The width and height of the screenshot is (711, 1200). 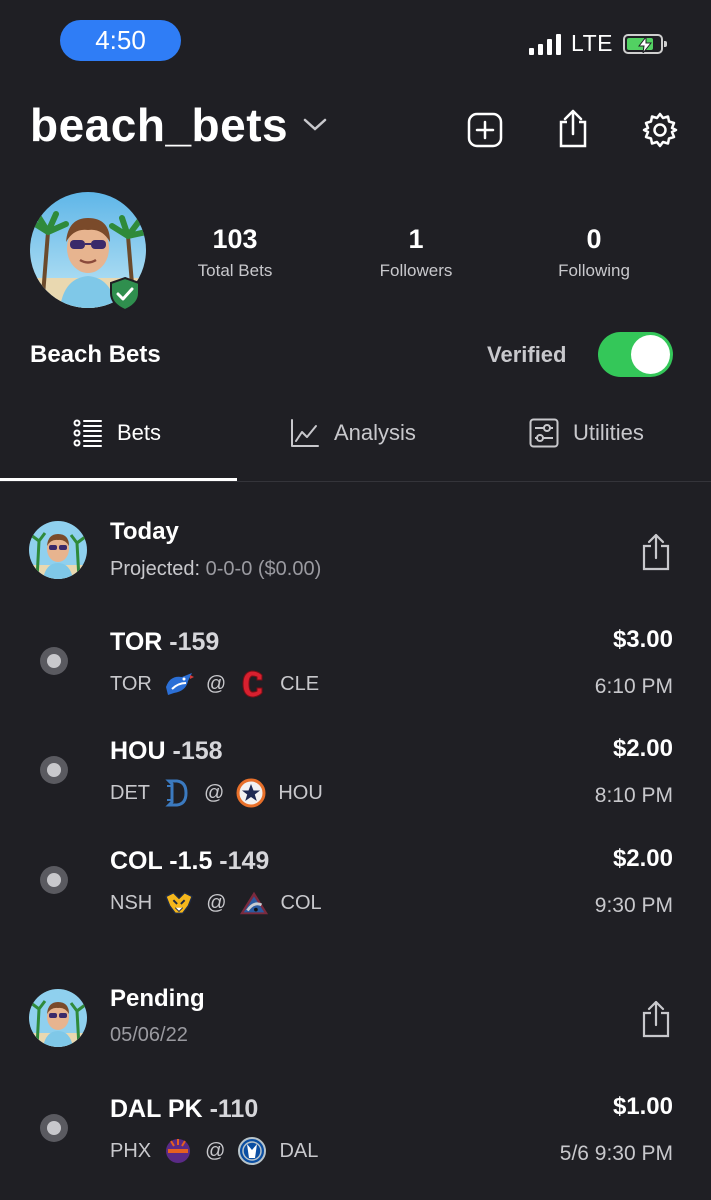 What do you see at coordinates (131, 902) in the screenshot?
I see `away-team: NSH` at bounding box center [131, 902].